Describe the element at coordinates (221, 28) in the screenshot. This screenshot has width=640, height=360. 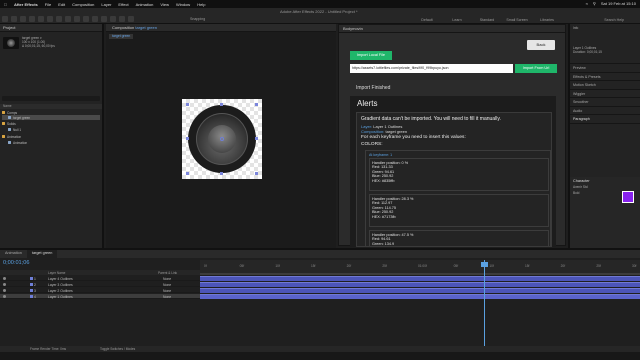
I see `composition-panel-title: Composition target green` at that location.